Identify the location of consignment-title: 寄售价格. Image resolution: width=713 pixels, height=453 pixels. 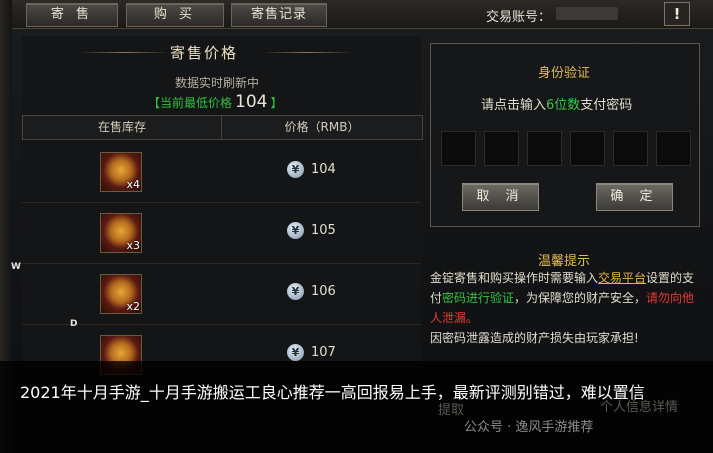
(204, 53).